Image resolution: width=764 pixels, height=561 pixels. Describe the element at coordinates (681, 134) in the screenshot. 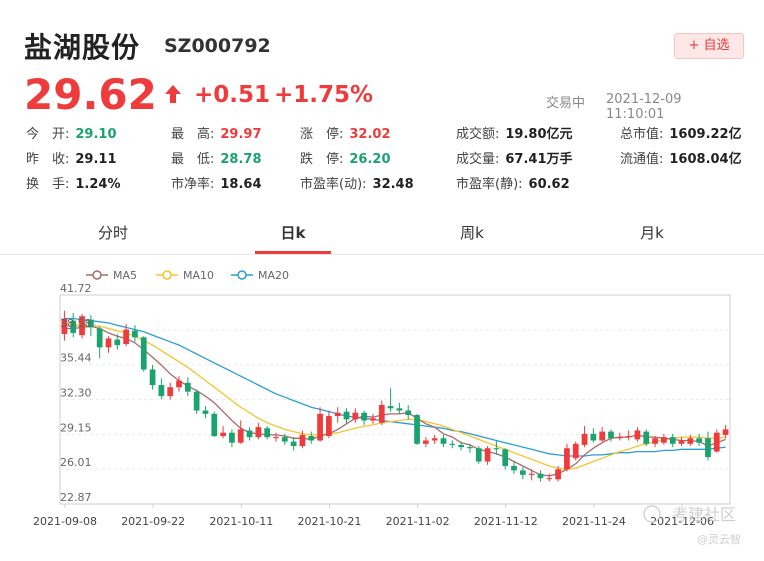

I see `stat-market-cap: 总市值: 1609.22亿` at that location.